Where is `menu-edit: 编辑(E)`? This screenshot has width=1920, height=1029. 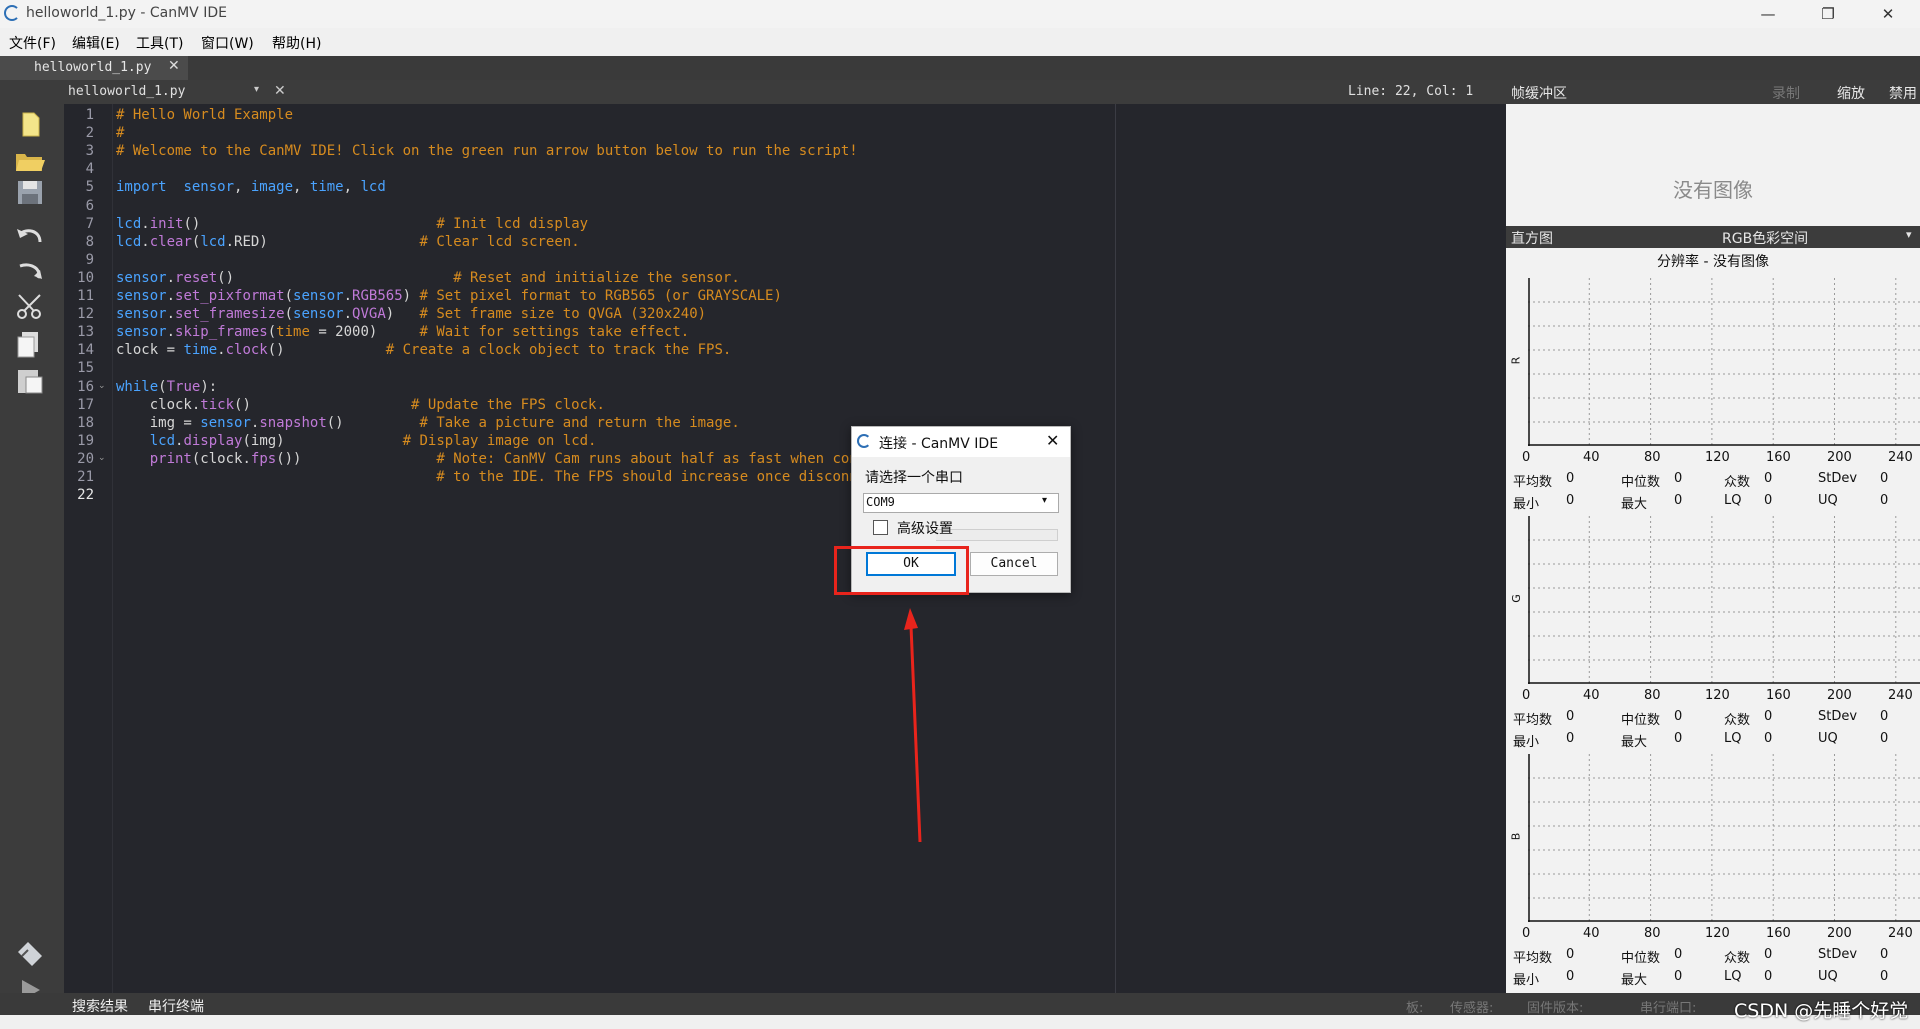 menu-edit: 编辑(E) is located at coordinates (96, 43).